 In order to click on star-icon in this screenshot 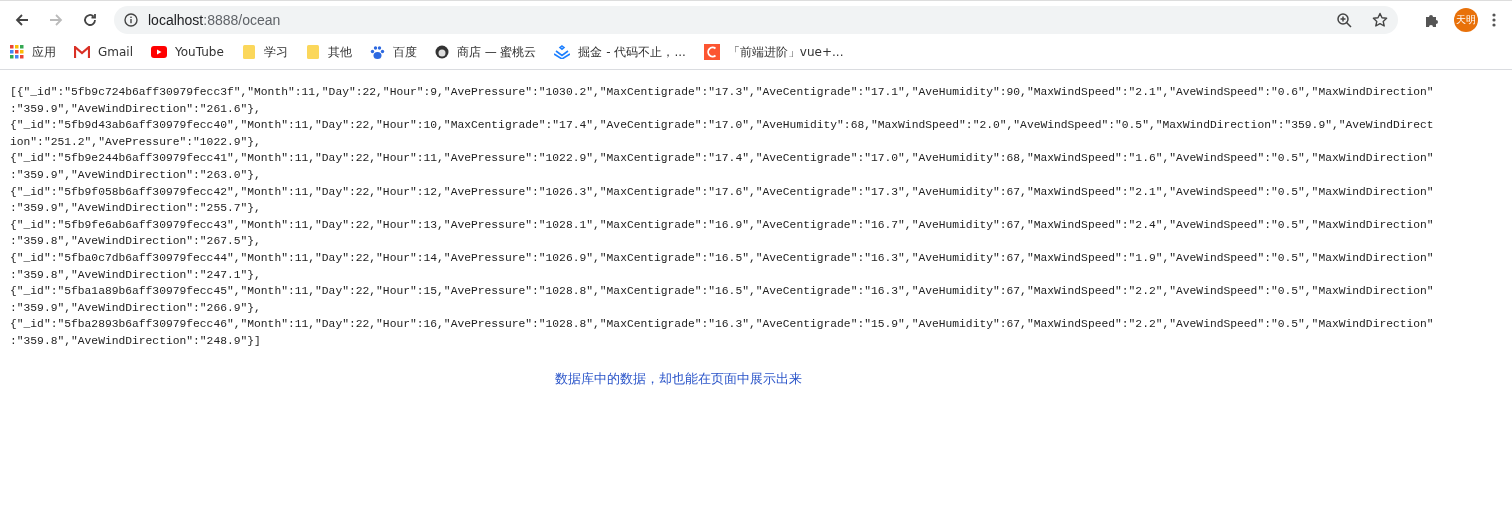, I will do `click(1380, 20)`.